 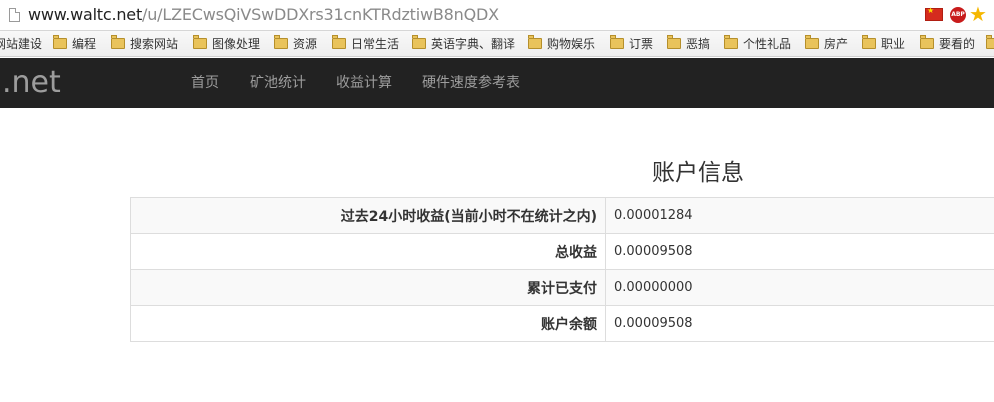 I want to click on table-row: 总收益 0.00009508, so click(x=562, y=251).